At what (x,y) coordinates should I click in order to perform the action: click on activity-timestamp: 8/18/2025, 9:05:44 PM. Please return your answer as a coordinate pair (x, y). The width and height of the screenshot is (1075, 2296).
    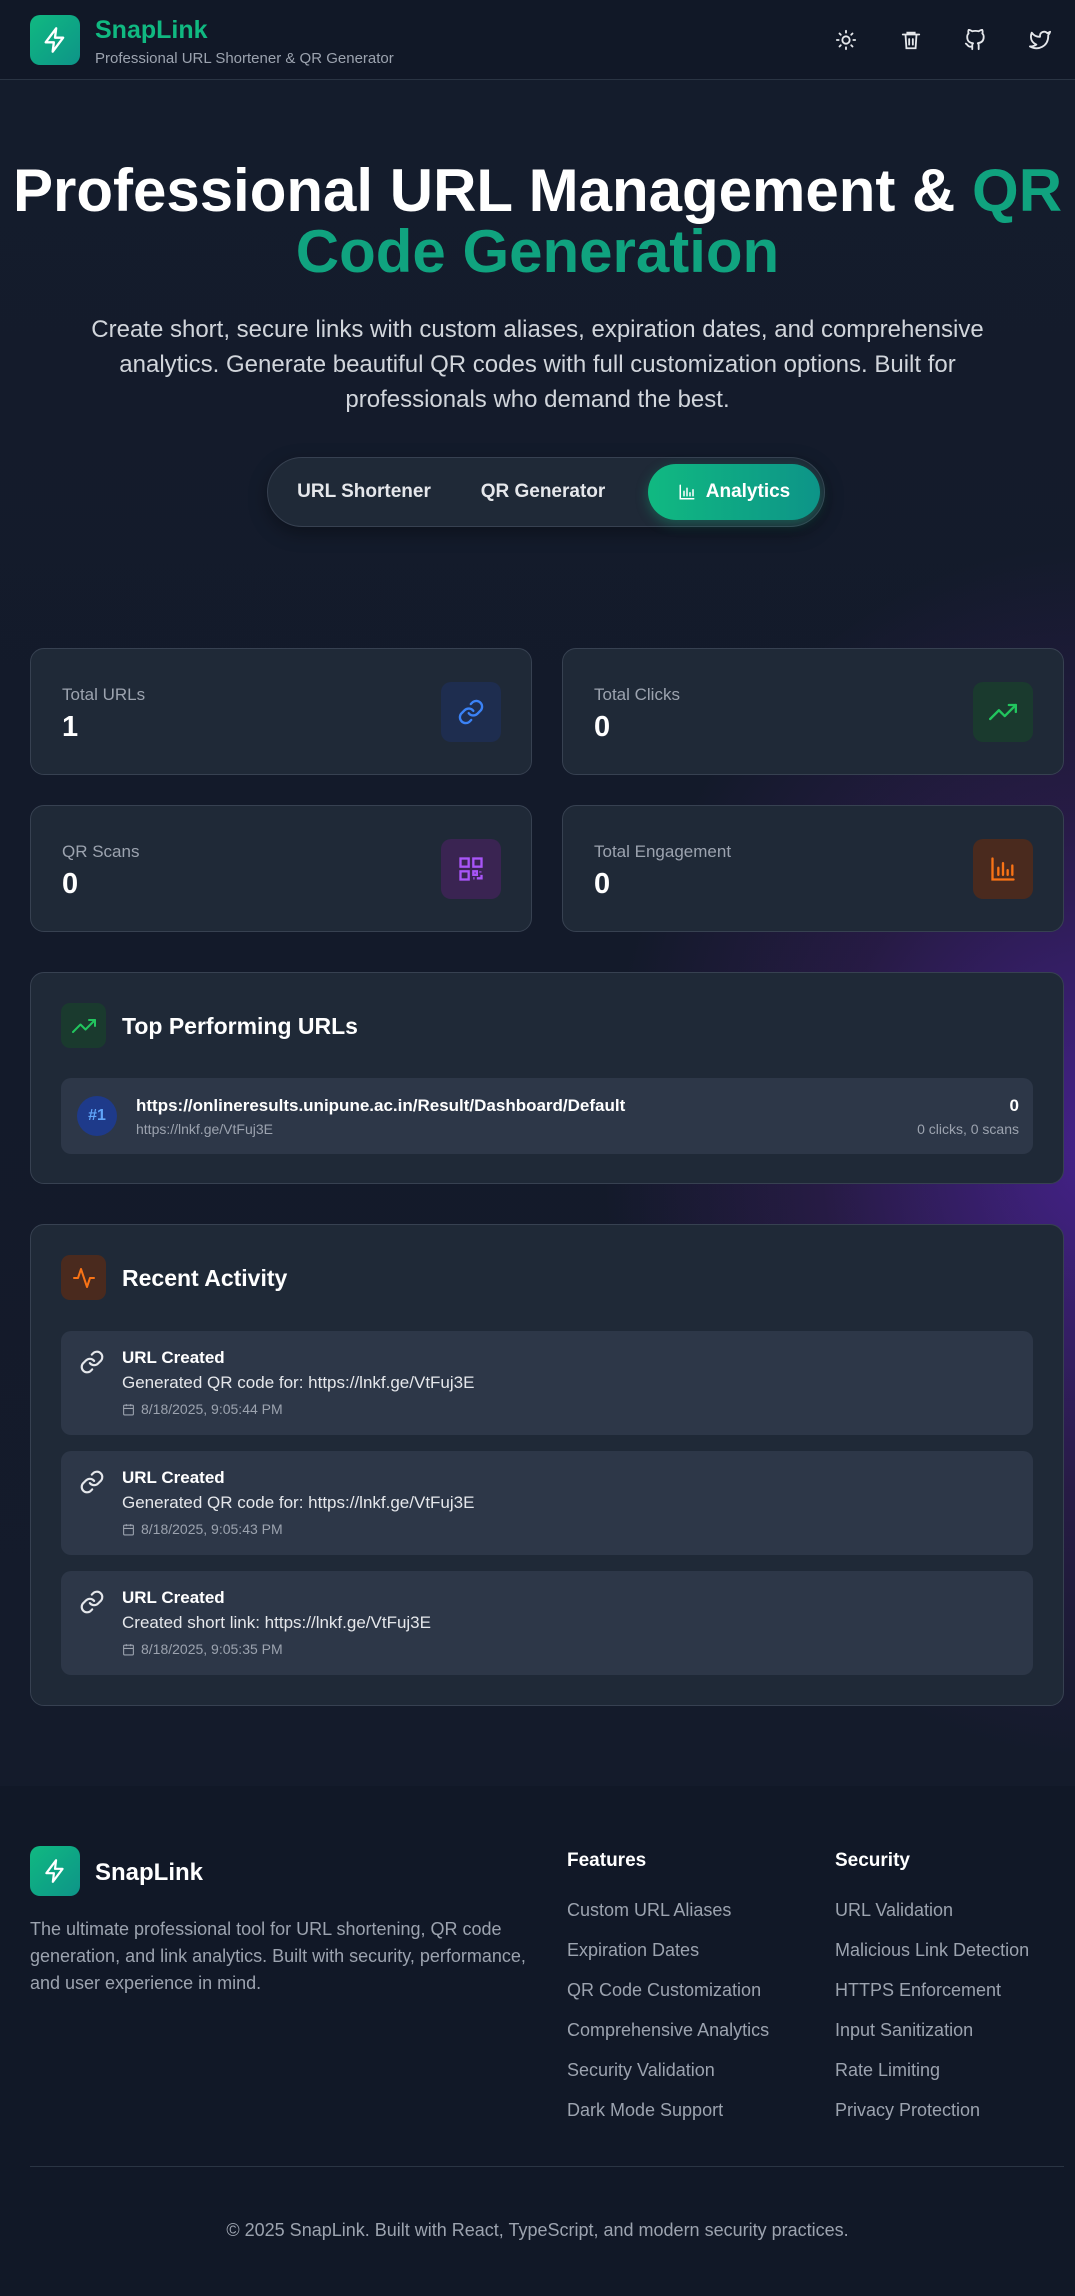
    Looking at the image, I should click on (202, 1409).